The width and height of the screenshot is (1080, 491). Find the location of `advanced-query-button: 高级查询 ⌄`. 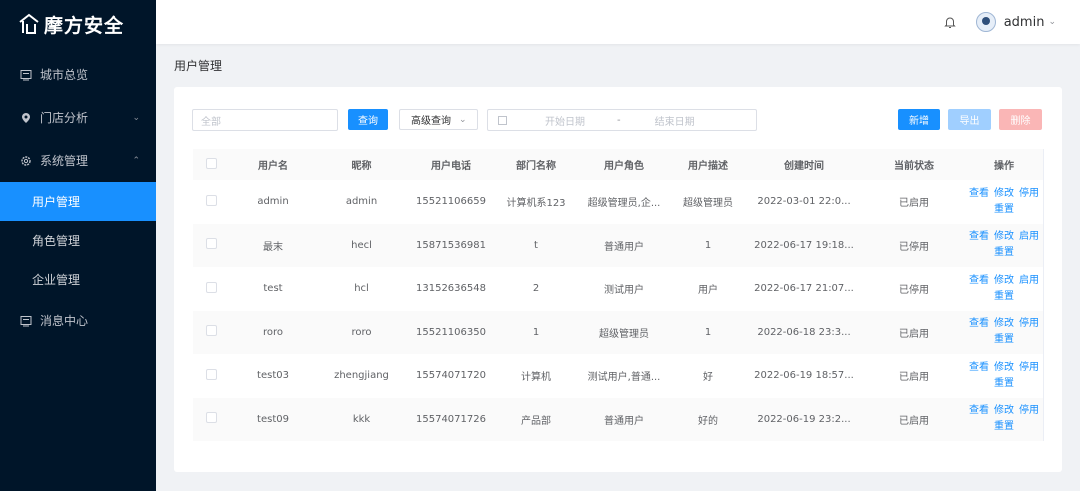

advanced-query-button: 高级查询 ⌄ is located at coordinates (438, 119).